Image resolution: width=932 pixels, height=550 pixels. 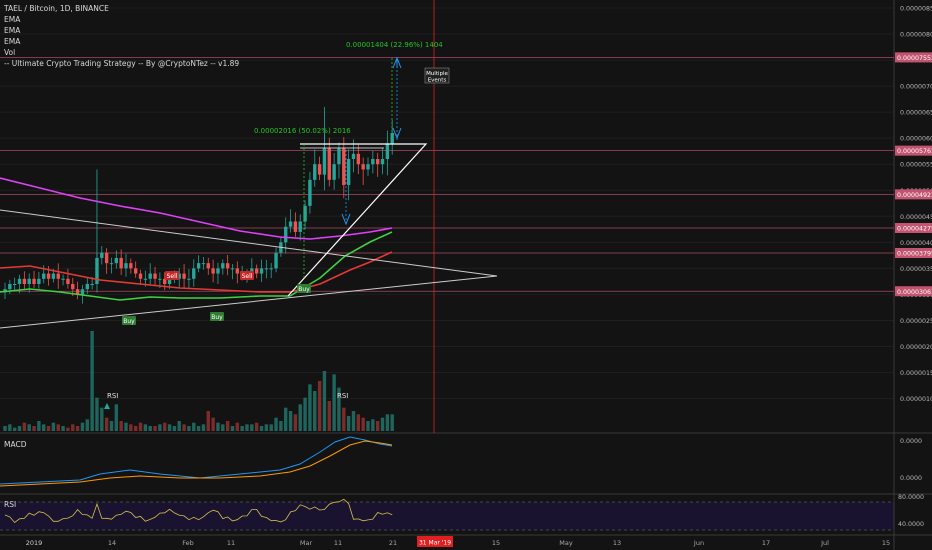 What do you see at coordinates (34, 543) in the screenshot?
I see `x-tick-label: 2019` at bounding box center [34, 543].